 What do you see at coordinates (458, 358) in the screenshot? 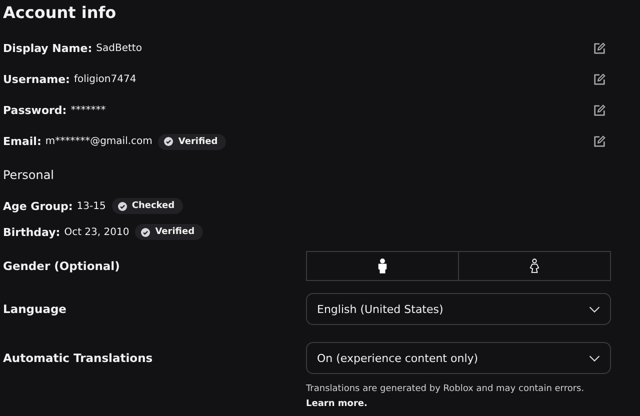
I see `translations-dropdown: On (experience content only)` at bounding box center [458, 358].